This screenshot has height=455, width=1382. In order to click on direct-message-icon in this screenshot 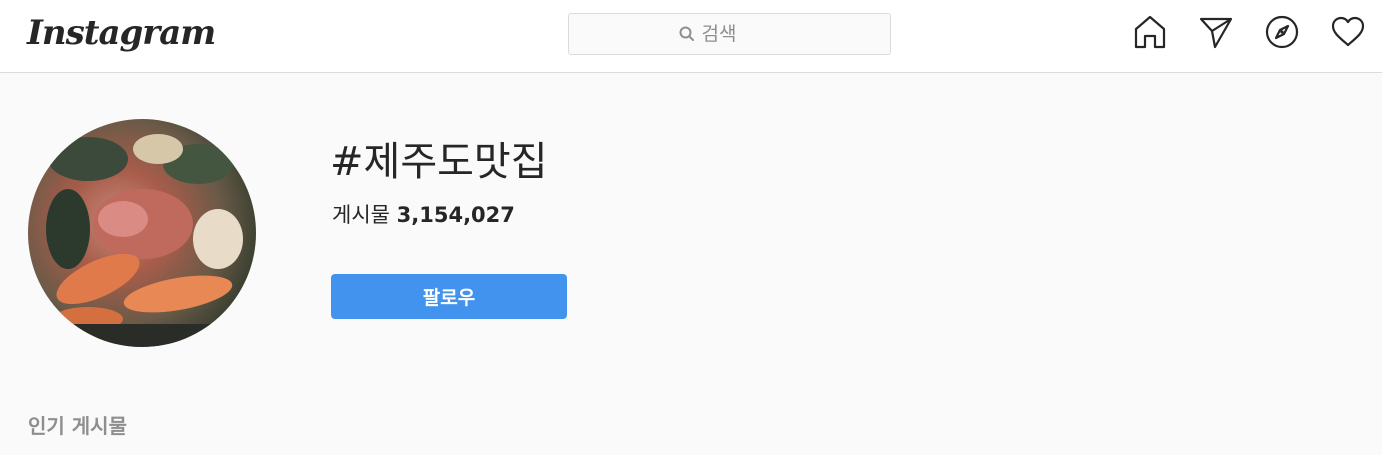, I will do `click(1216, 32)`.